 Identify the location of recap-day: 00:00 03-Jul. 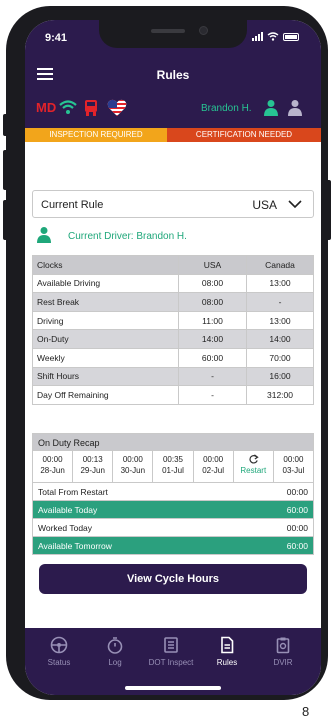
(293, 467).